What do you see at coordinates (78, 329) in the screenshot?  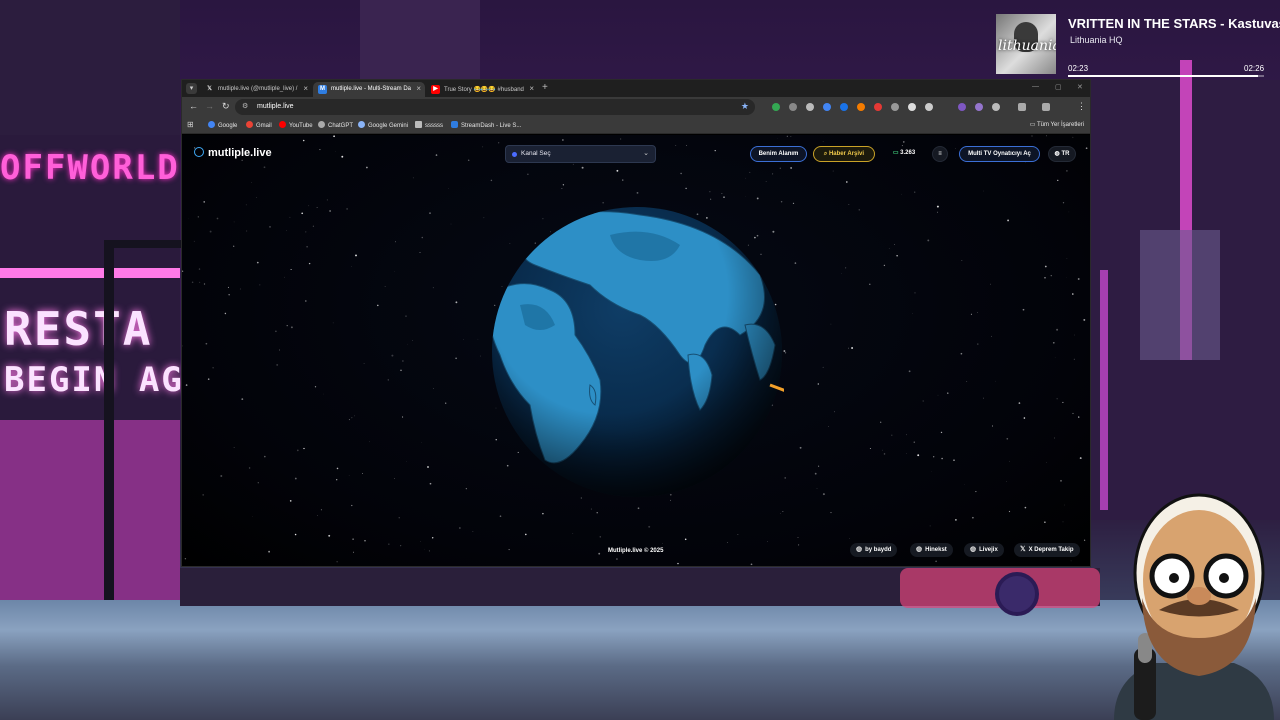 I see `neon-sign-resta: RESTA` at bounding box center [78, 329].